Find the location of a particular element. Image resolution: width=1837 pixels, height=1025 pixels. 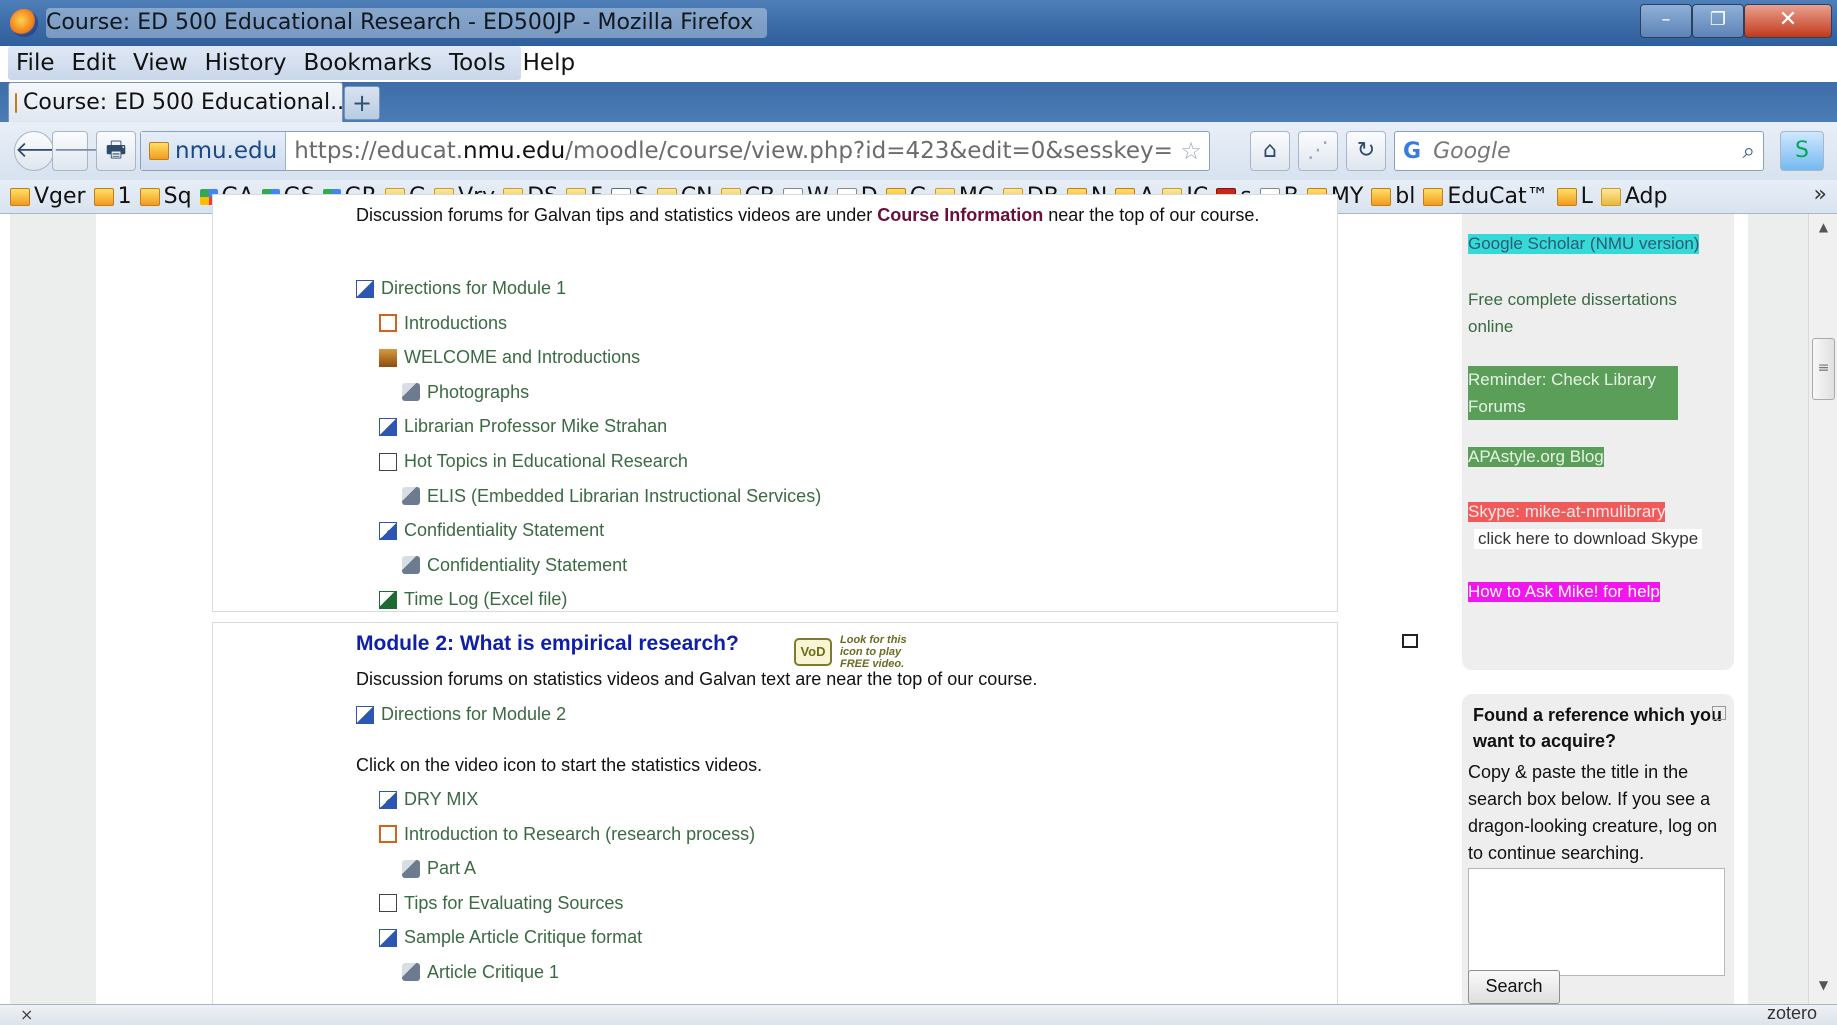

activity-link: WELCOME and Introductions is located at coordinates (509, 357).